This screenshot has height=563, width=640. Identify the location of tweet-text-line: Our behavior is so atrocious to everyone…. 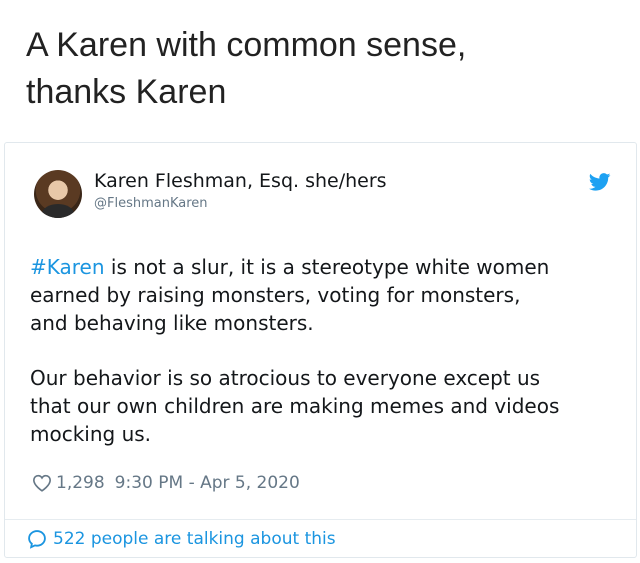
(285, 378).